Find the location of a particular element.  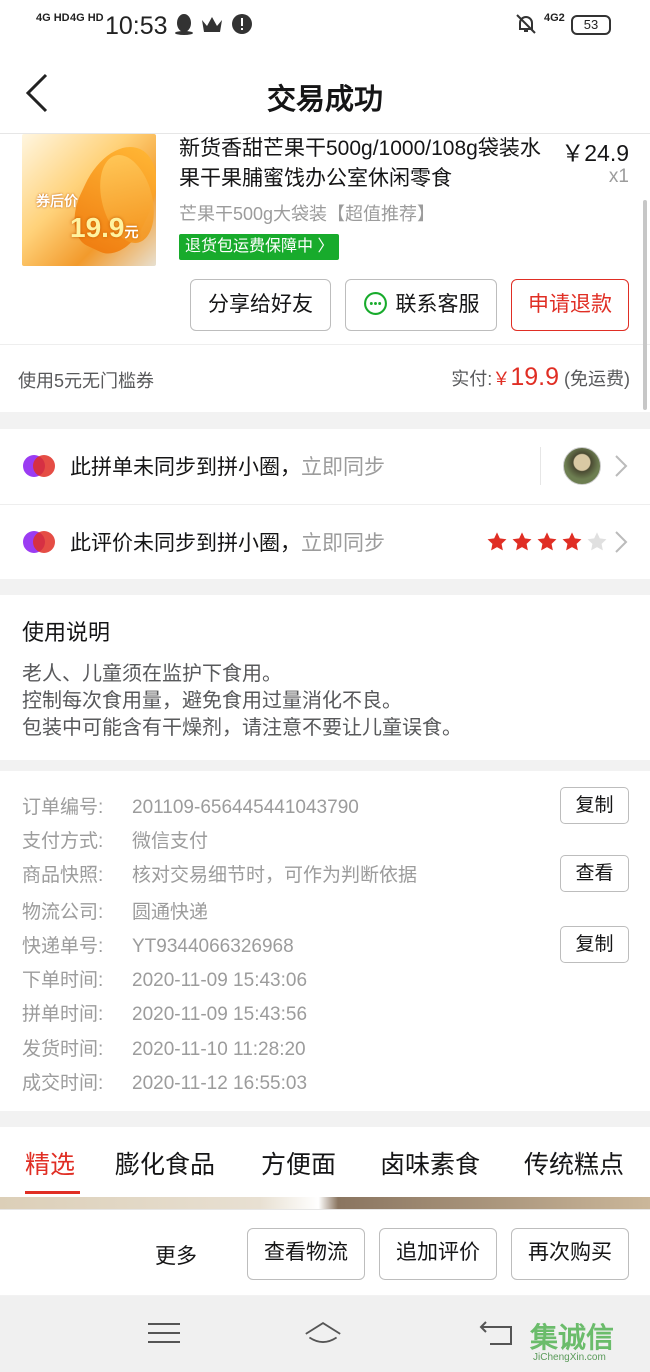

tracking-number-row: 快递单号: YT9344066326968 is located at coordinates (158, 946).